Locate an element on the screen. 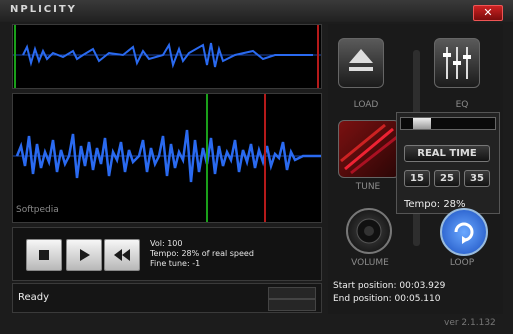 This screenshot has width=513, height=334. fine-tune-info: Fine tune: -1 is located at coordinates (175, 263).